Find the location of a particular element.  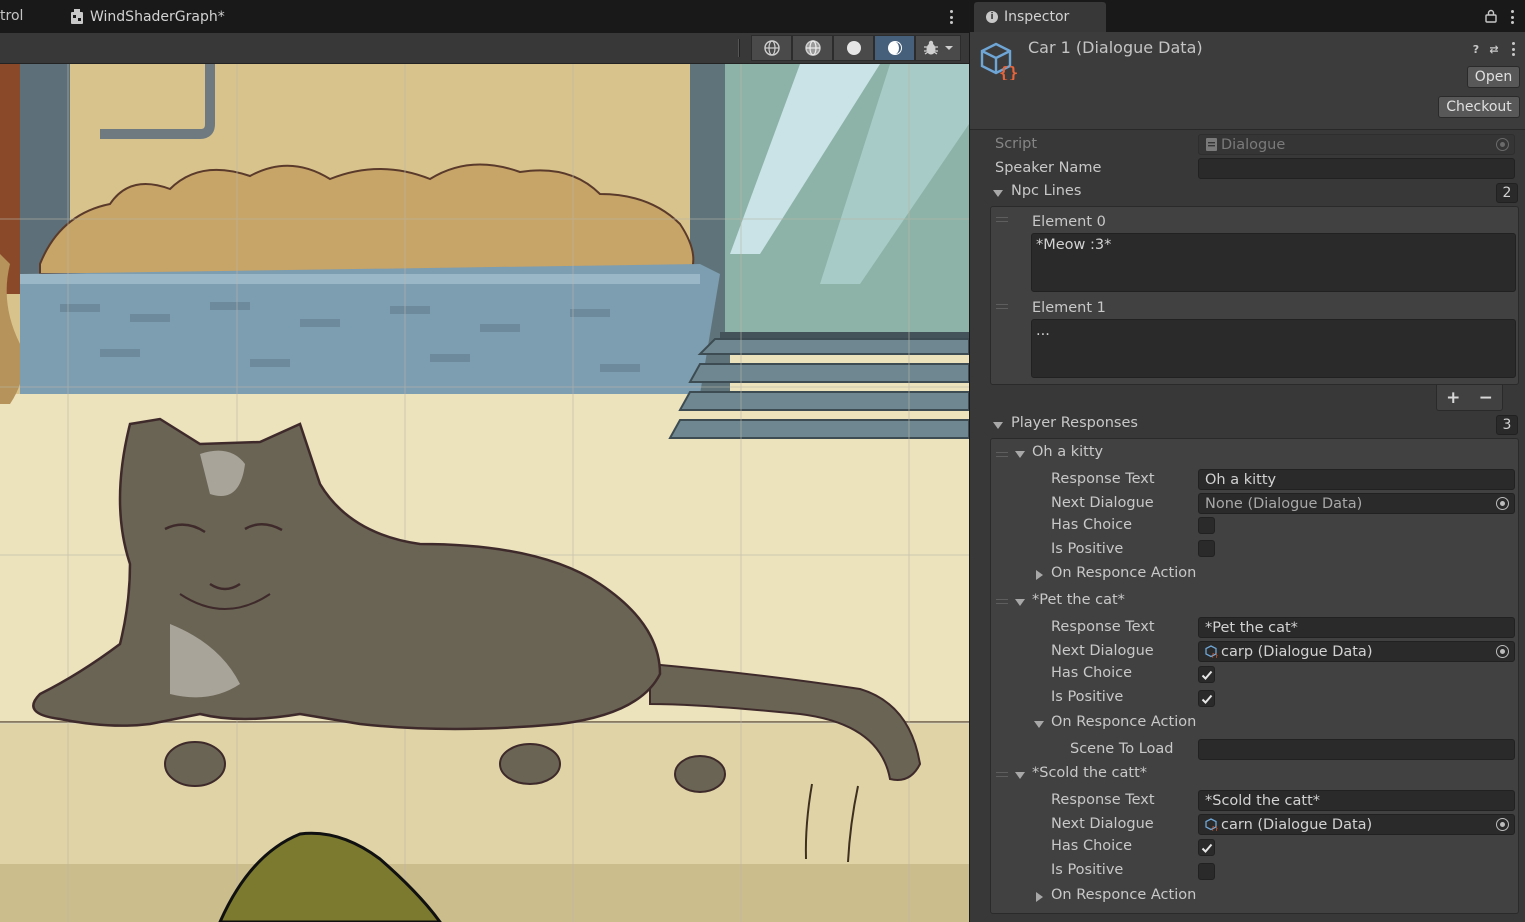

solid-sphere-icon is located at coordinates (853, 48).